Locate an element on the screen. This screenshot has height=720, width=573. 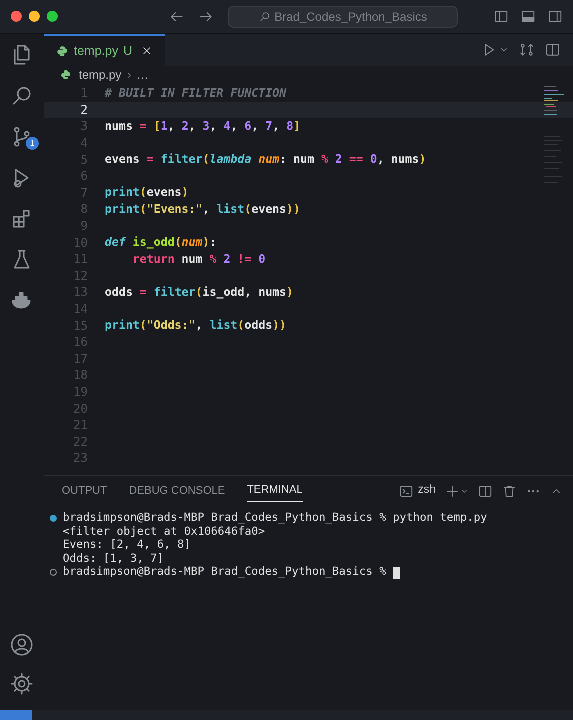
line-number: 11 is located at coordinates (80, 259).